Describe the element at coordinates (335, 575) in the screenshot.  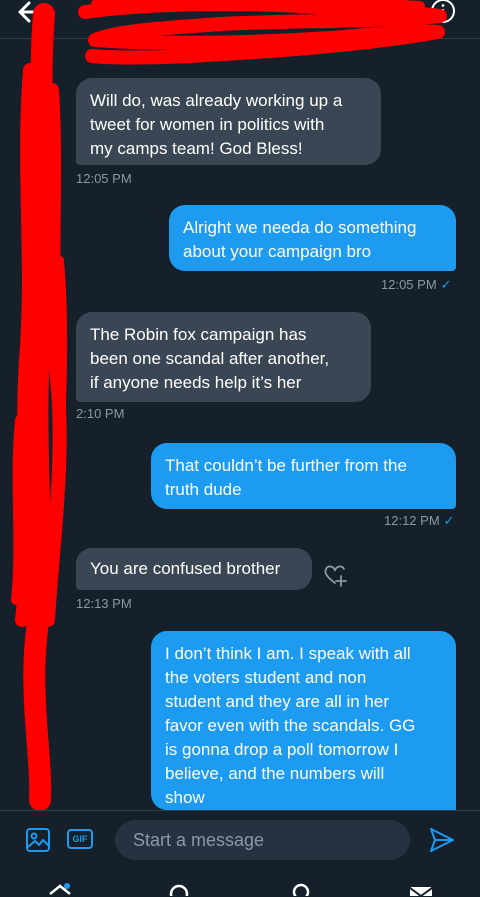
I see `heart-plus-icon` at that location.